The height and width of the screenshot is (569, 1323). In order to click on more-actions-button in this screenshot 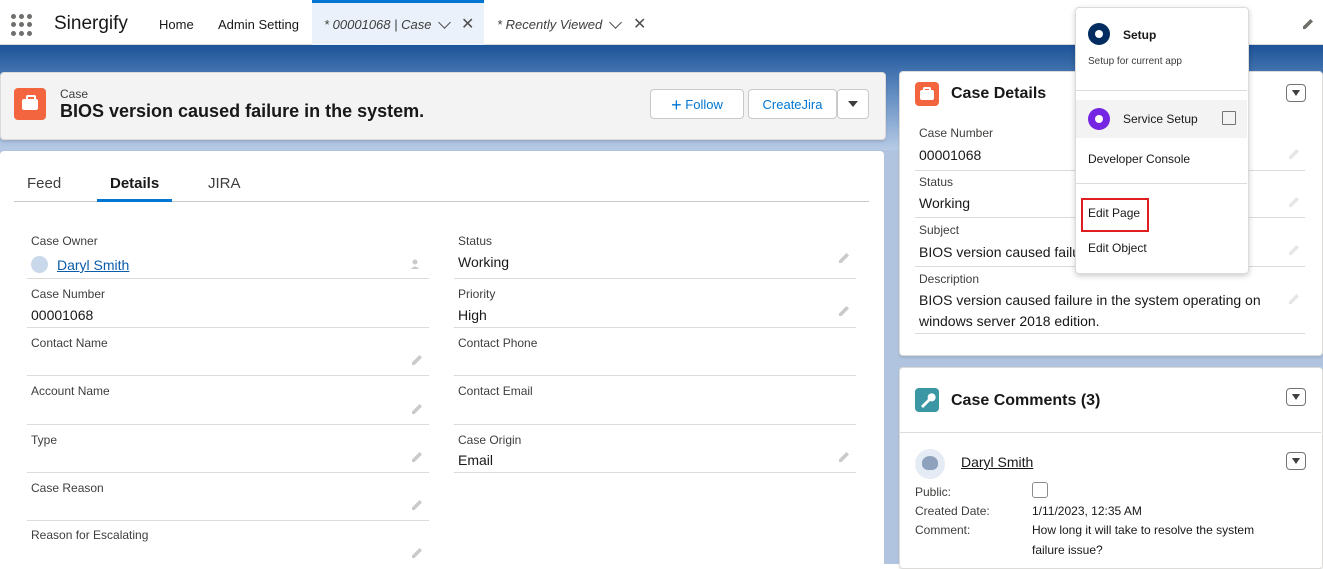, I will do `click(853, 104)`.